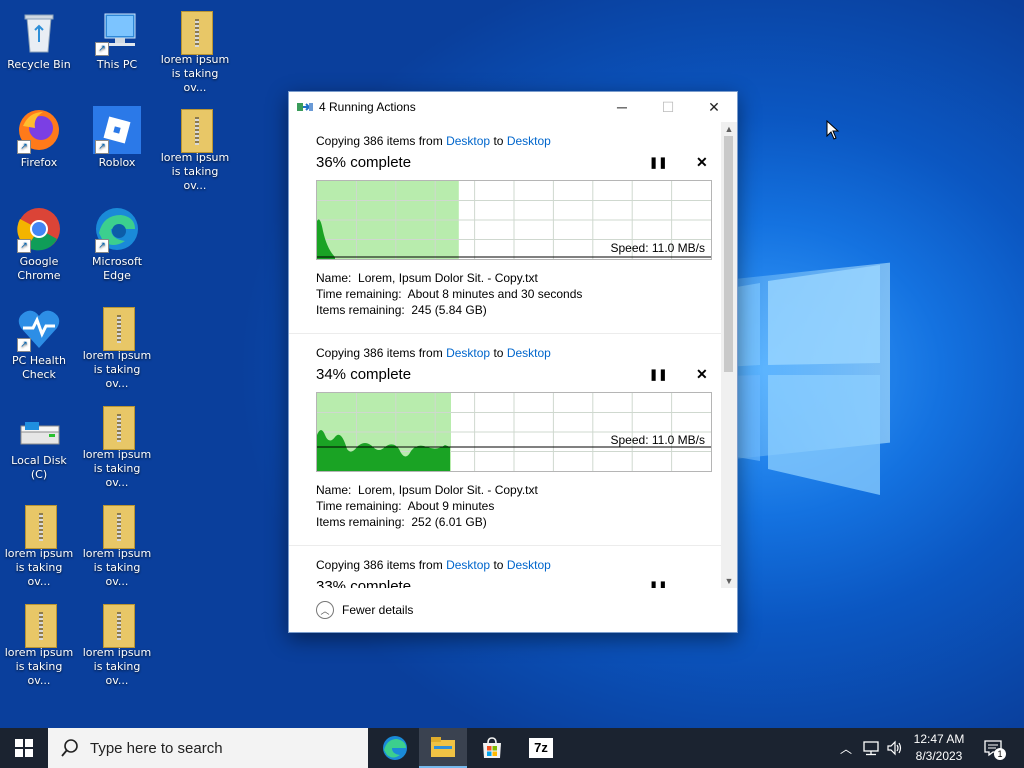 The image size is (1024, 768). What do you see at coordinates (39, 229) in the screenshot?
I see `chrome-icon: ↗` at bounding box center [39, 229].